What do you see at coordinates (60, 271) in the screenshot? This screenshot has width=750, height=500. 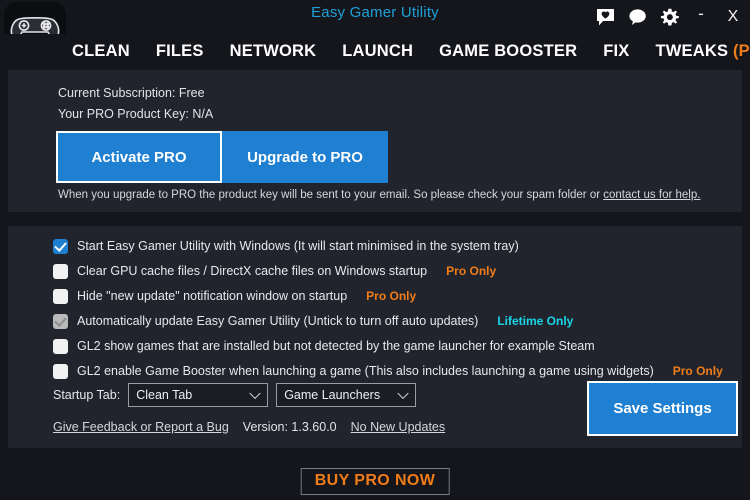 I see `checkbox-clear-gpu-cache` at bounding box center [60, 271].